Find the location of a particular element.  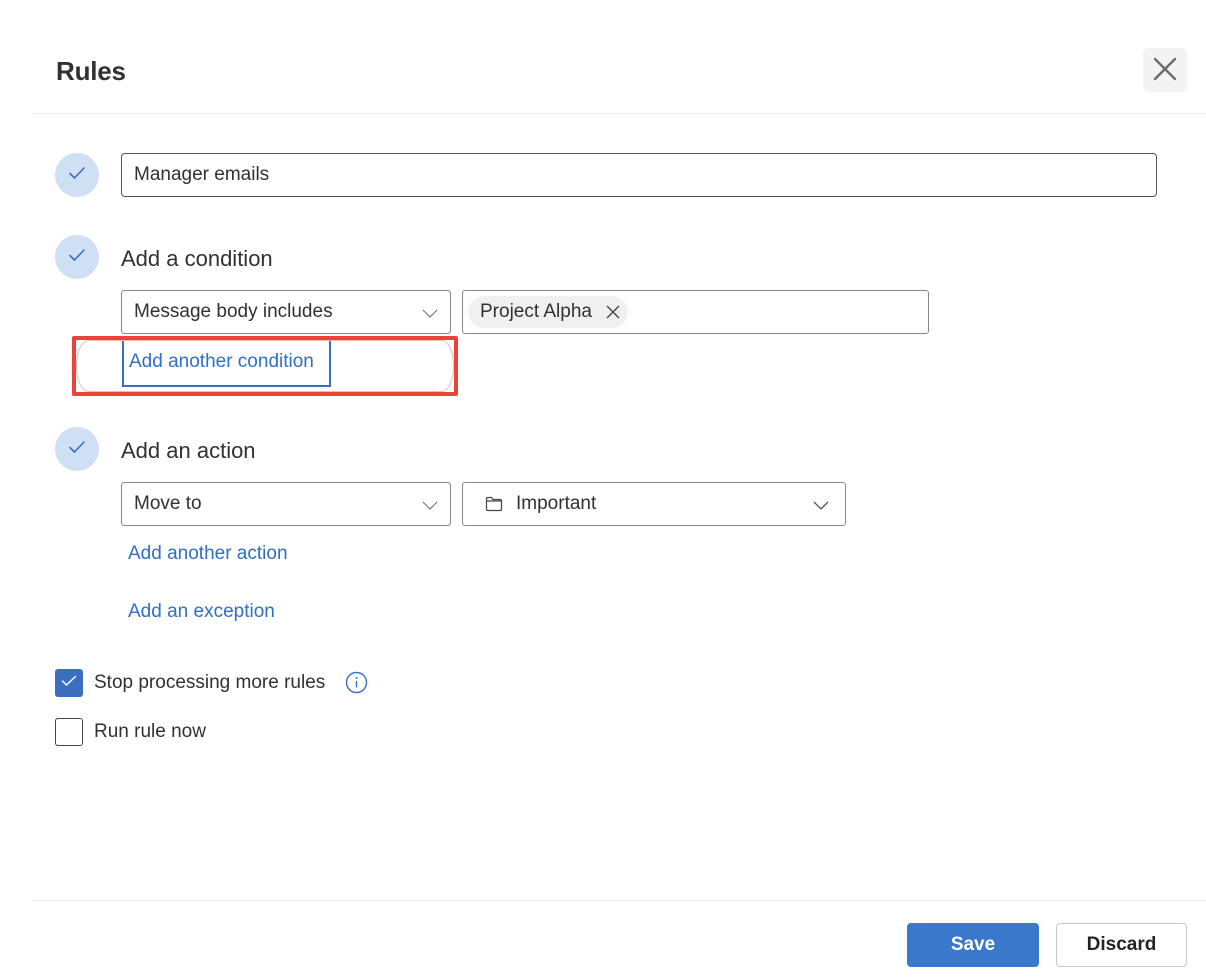

condition-type-dropdown: Message body includes is located at coordinates (286, 312).